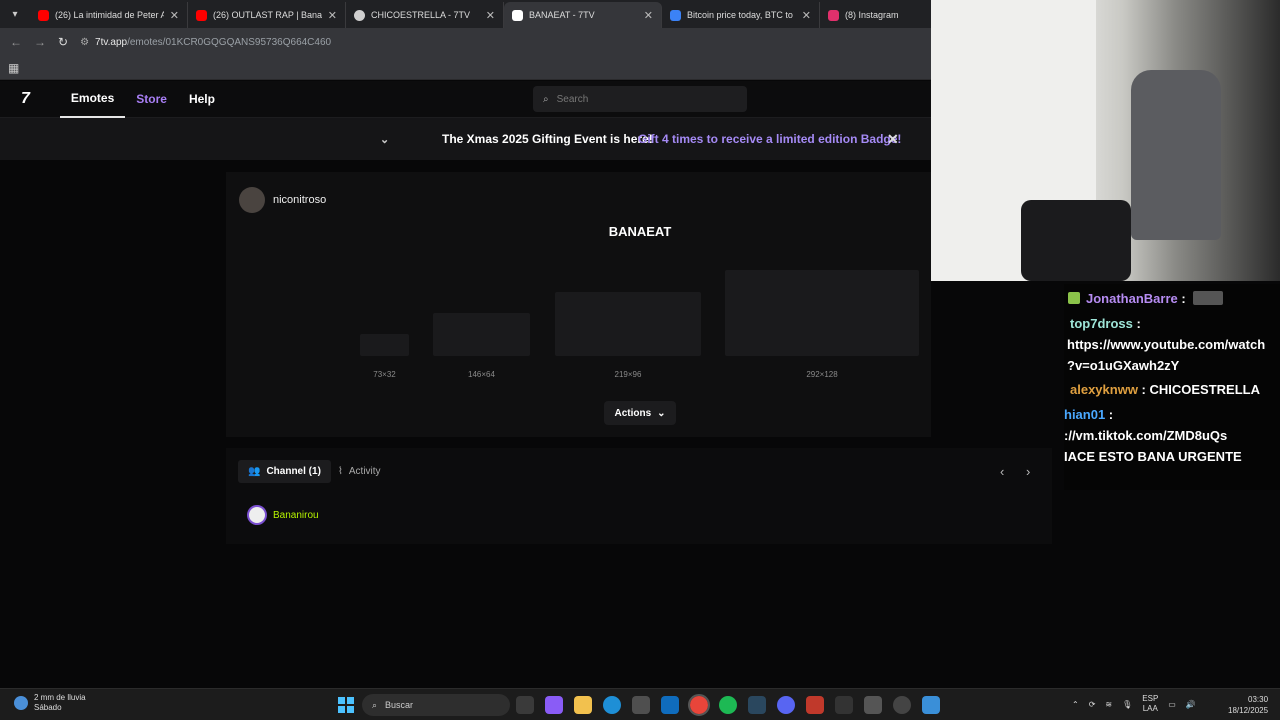 This screenshot has height=720, width=1280. Describe the element at coordinates (425, 15) in the screenshot. I see `browser-tab: CHICOESTRELLA - 7TV ✕` at that location.